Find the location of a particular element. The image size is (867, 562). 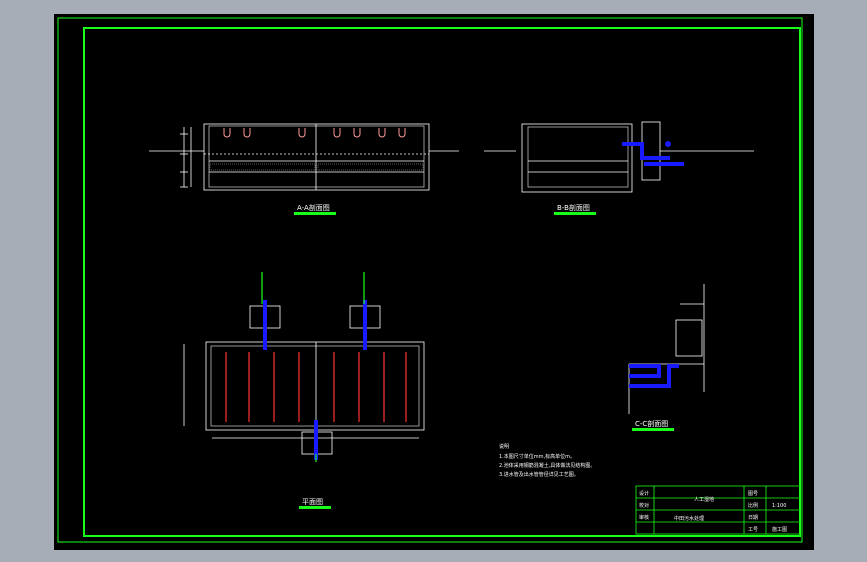

cc-title-underline is located at coordinates (653, 429).